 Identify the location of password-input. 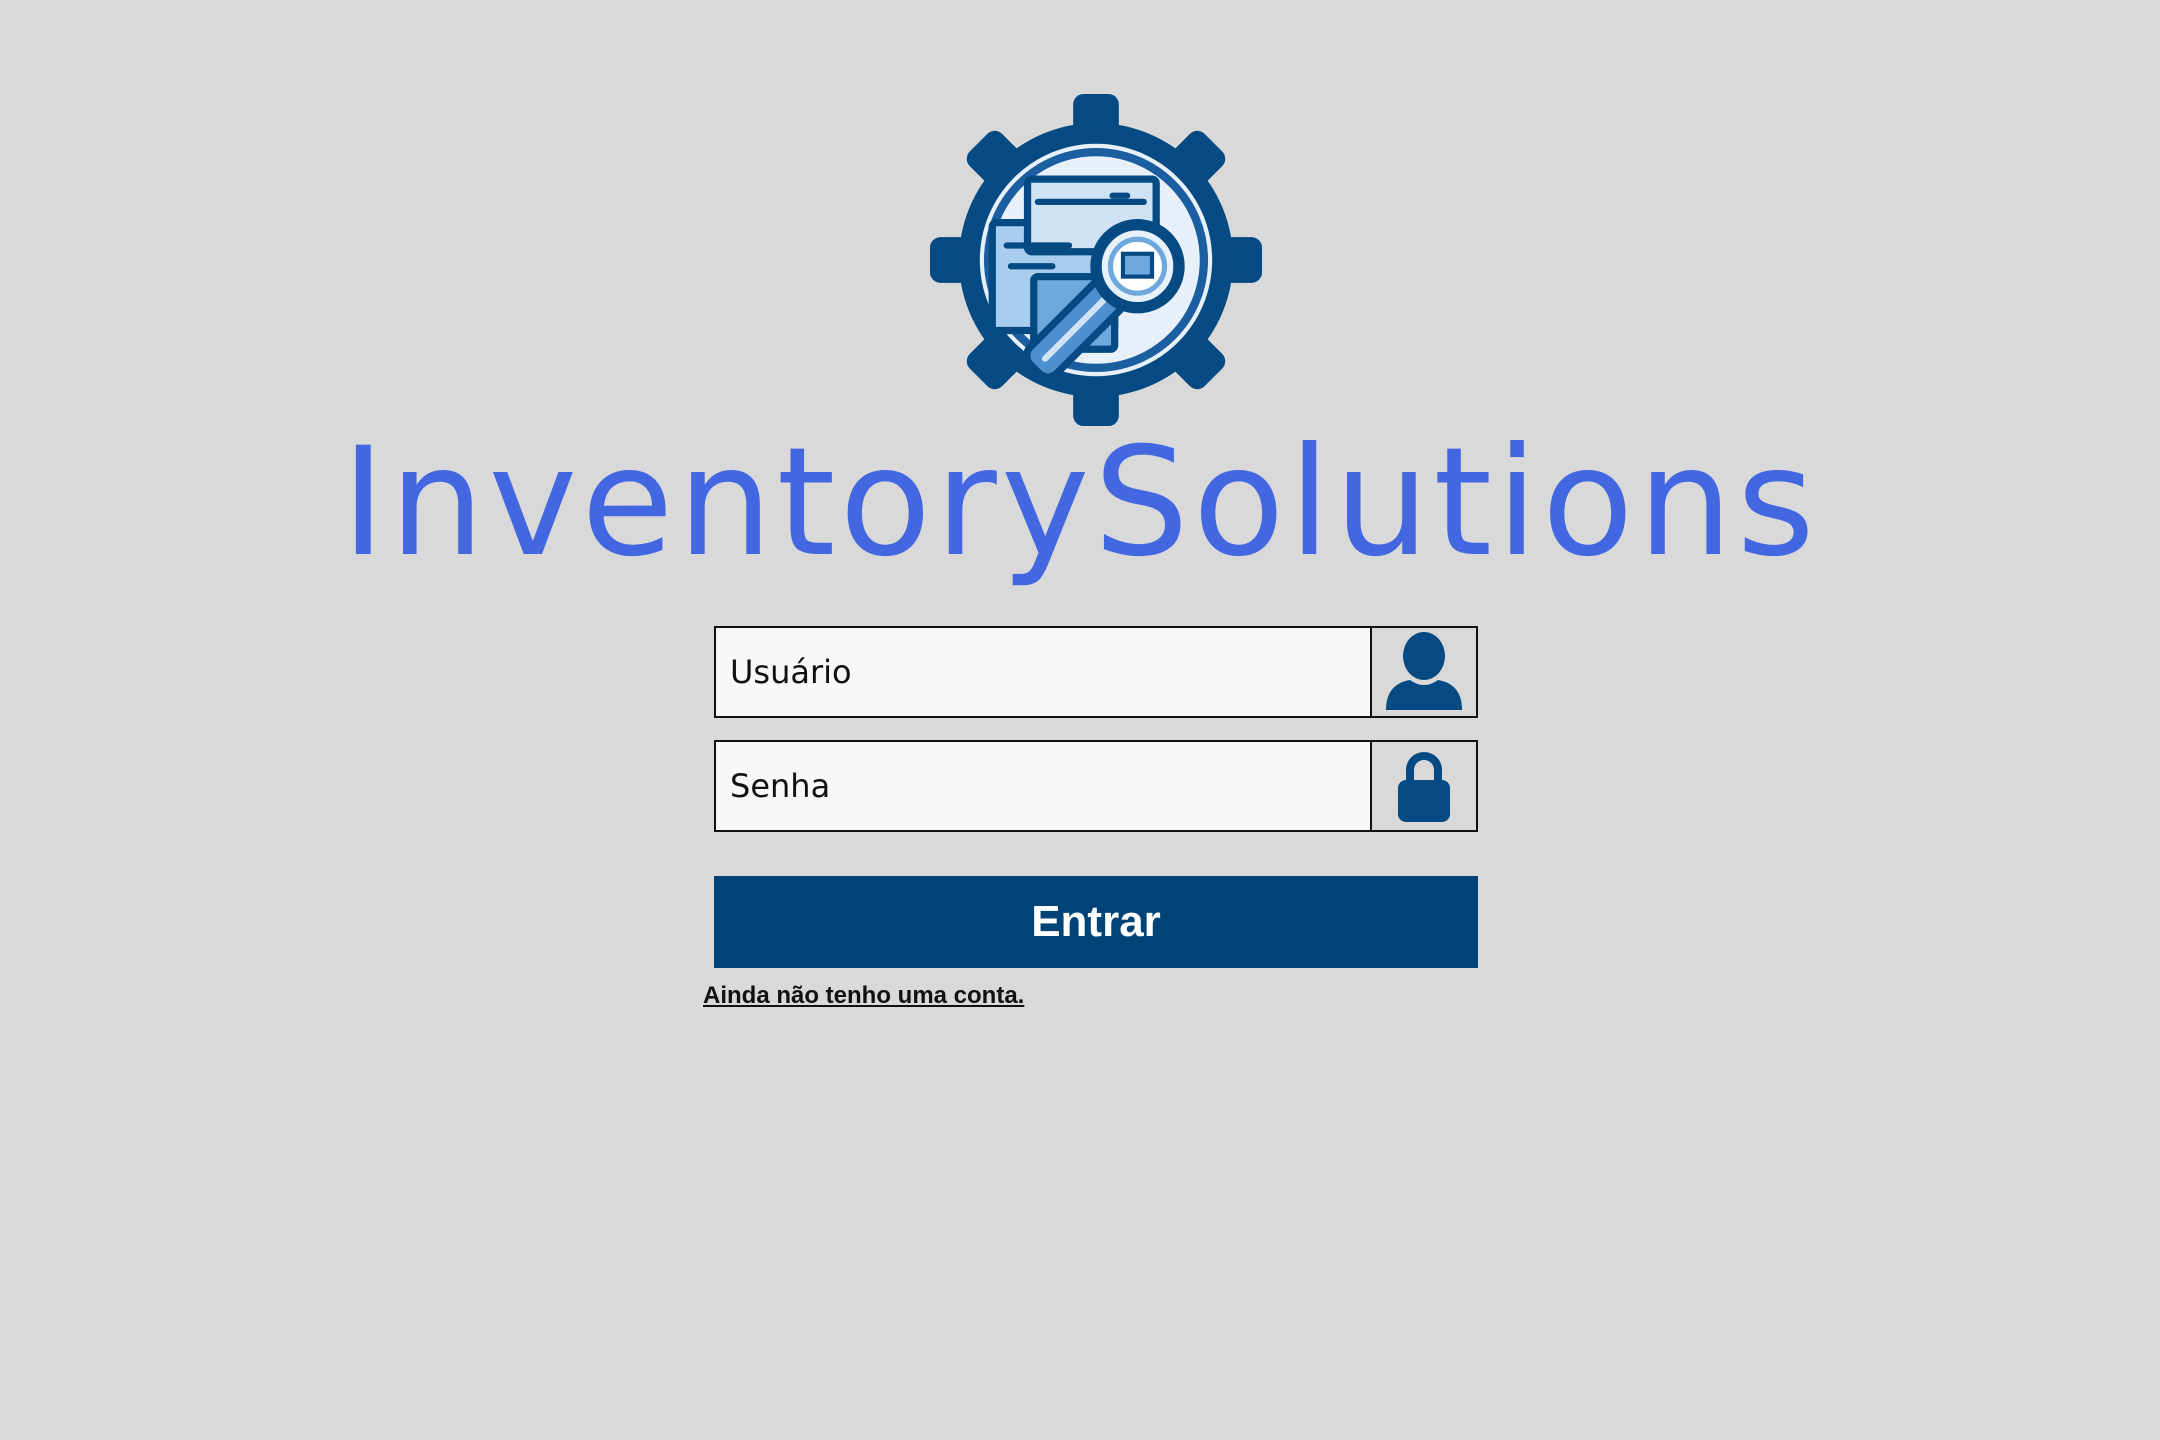
(1043, 786).